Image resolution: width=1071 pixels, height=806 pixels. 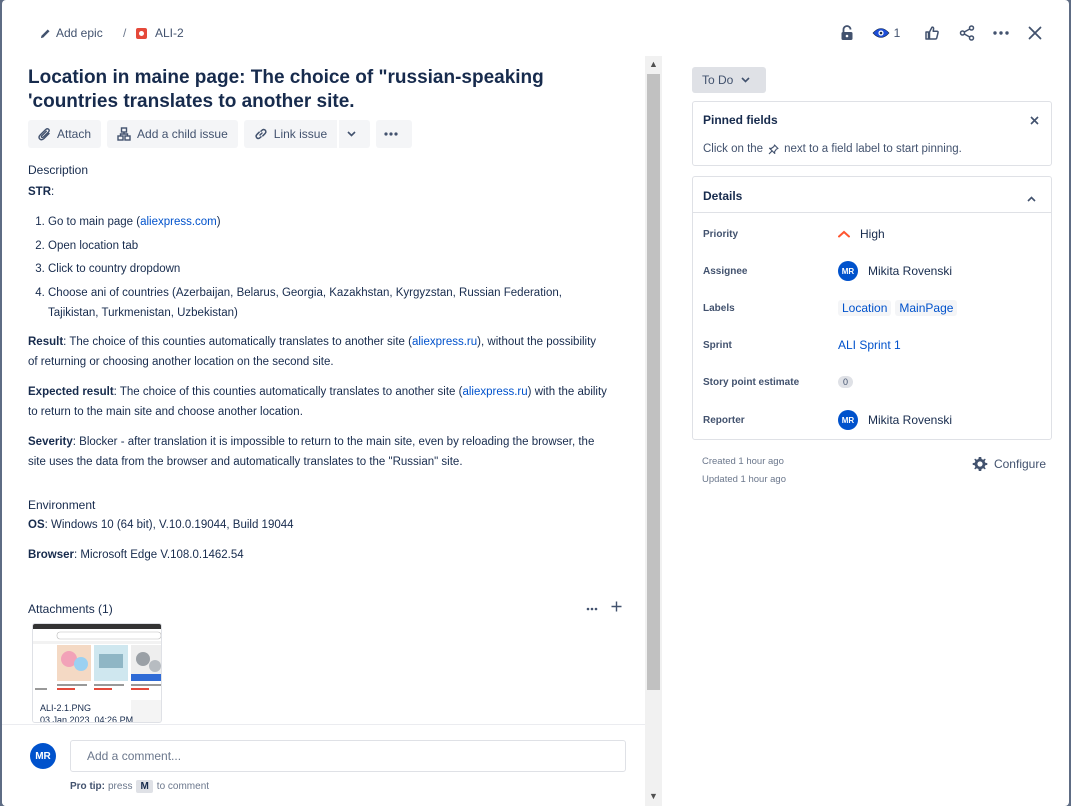 I want to click on lock-icon, so click(x=847, y=32).